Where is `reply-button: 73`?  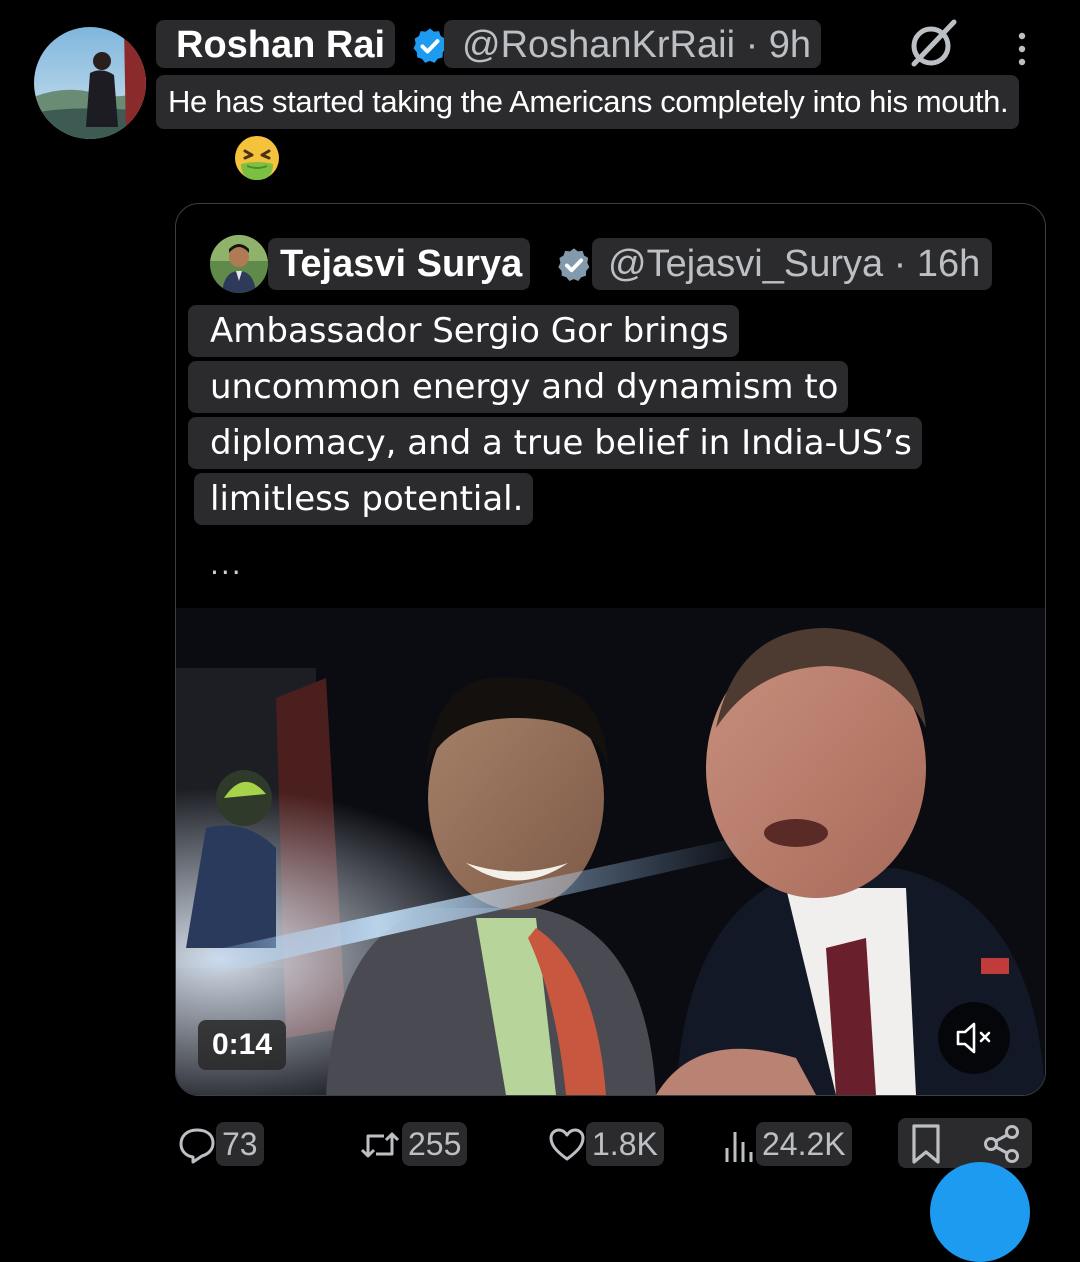
reply-button: 73 is located at coordinates (228, 1144).